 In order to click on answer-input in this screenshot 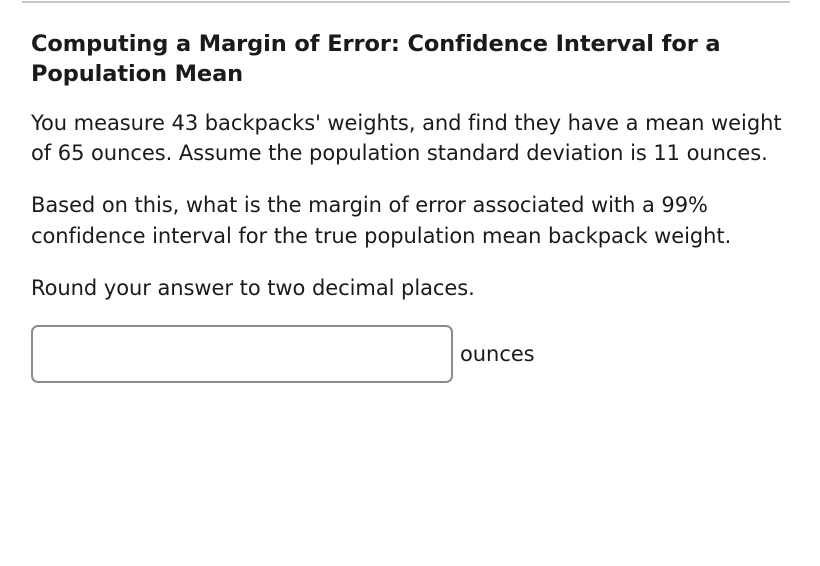, I will do `click(242, 354)`.